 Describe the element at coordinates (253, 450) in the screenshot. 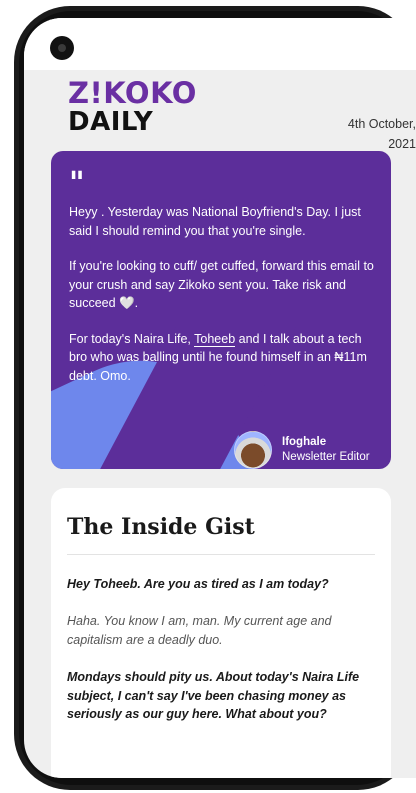

I see `editor-avatar` at that location.